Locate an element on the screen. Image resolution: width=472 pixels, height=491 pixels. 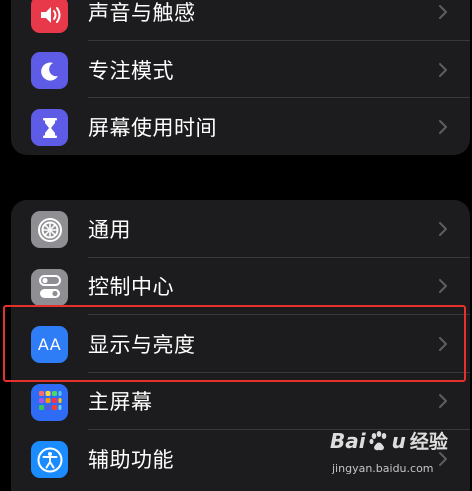
hourglass-icon is located at coordinates (49, 127).